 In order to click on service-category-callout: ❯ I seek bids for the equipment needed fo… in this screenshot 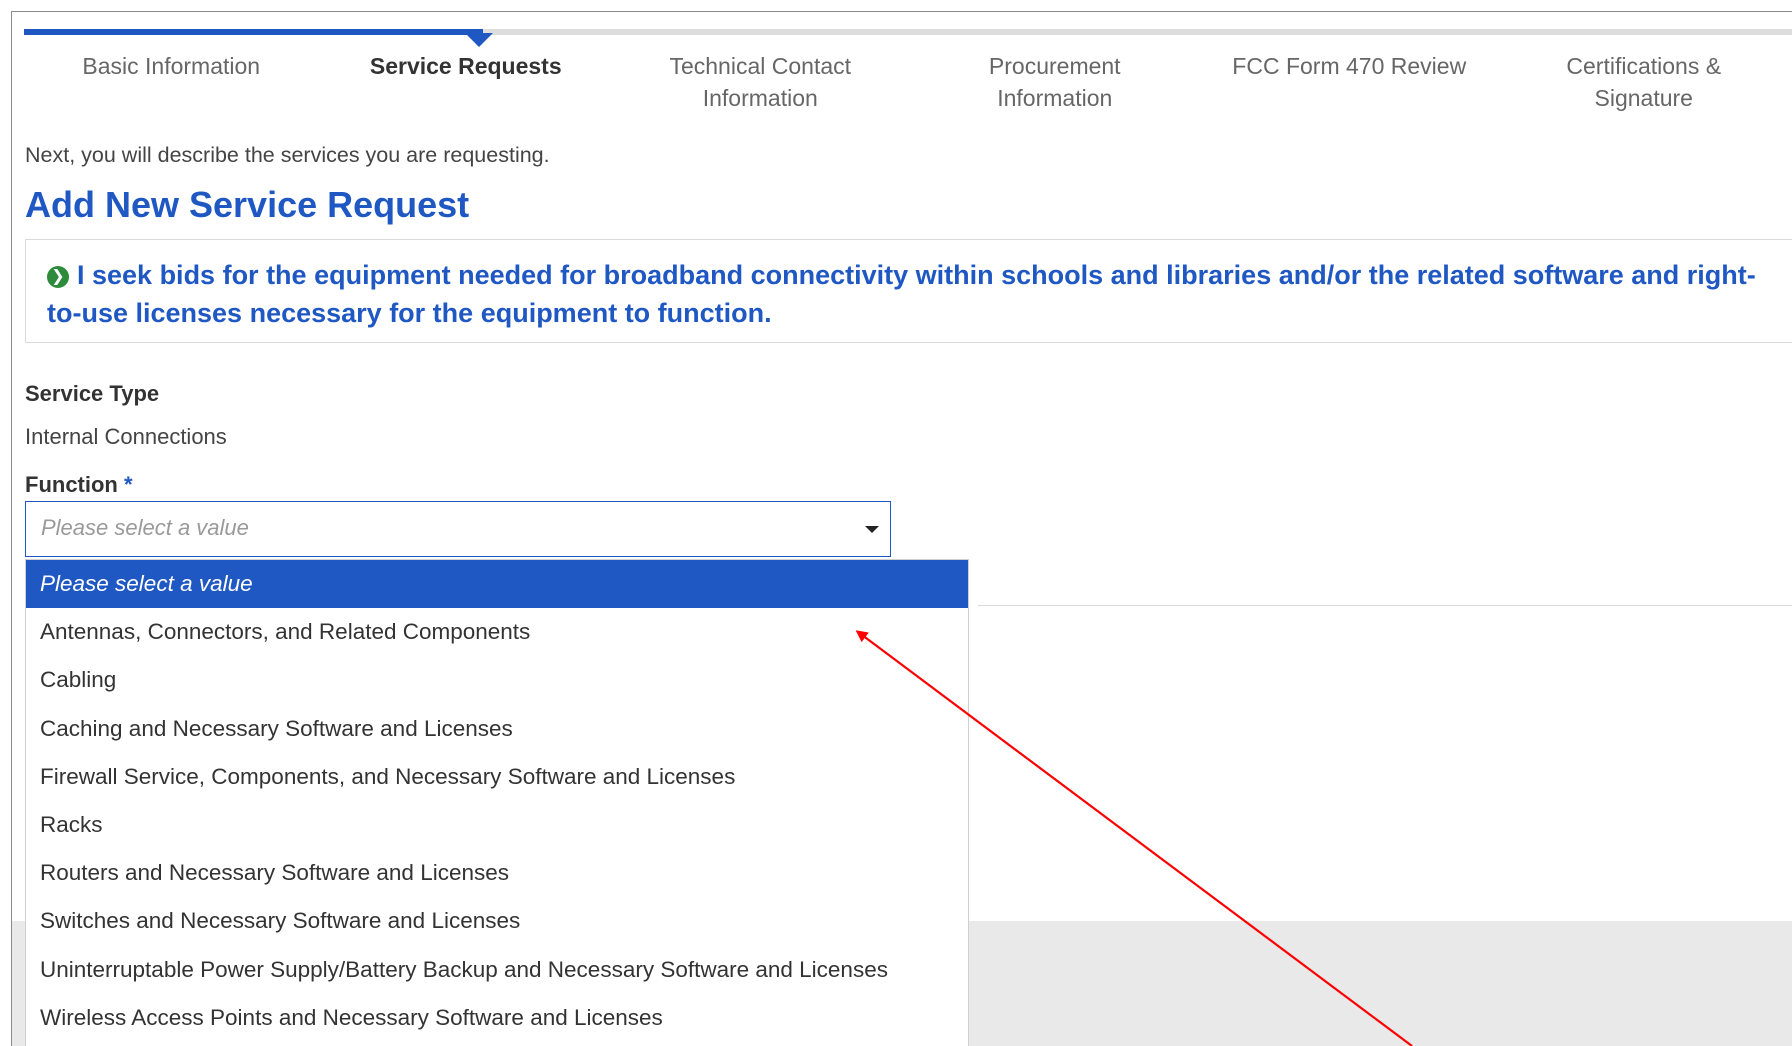, I will do `click(908, 291)`.